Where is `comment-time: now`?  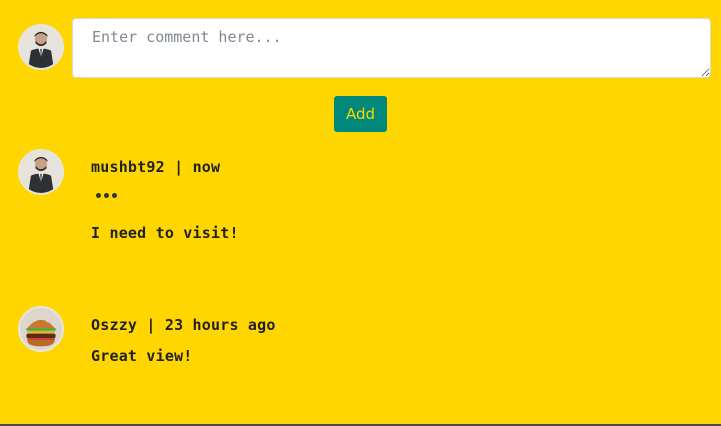 comment-time: now is located at coordinates (206, 167).